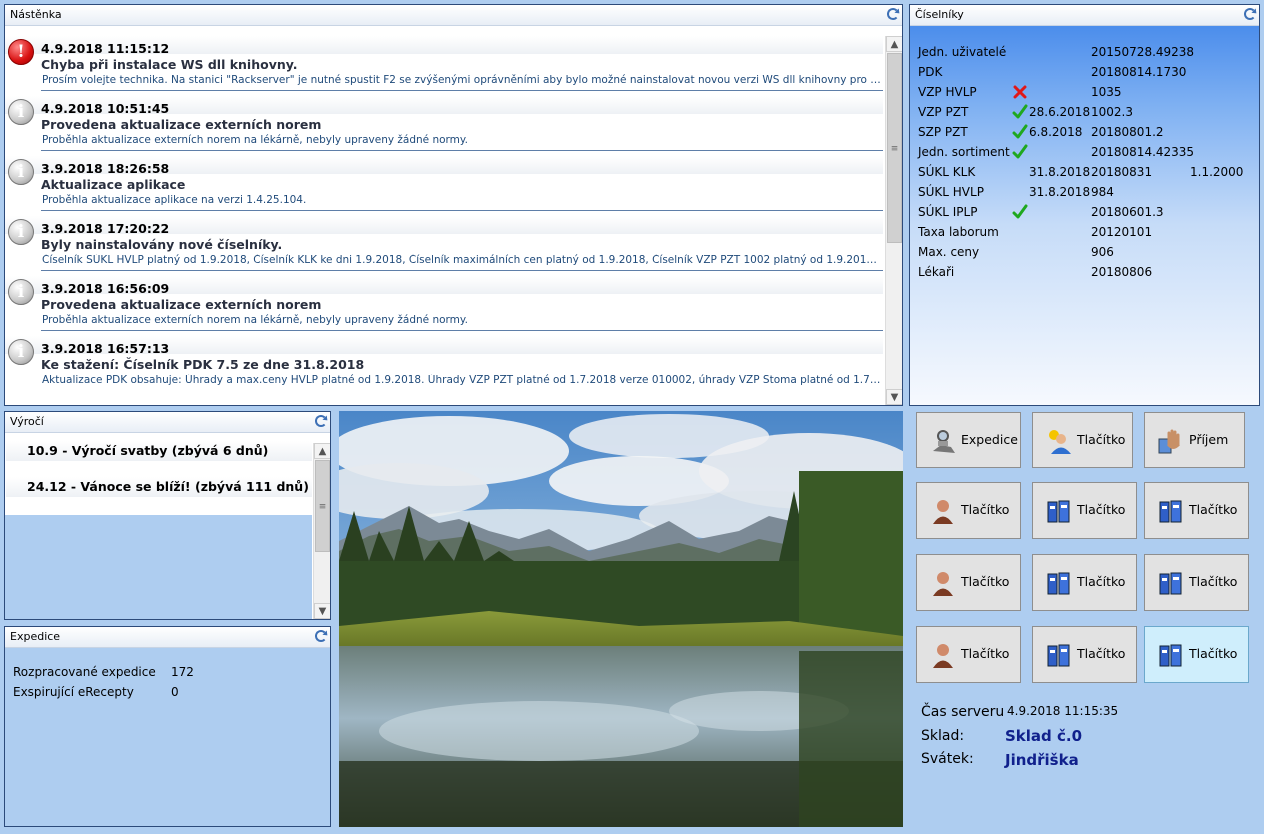  I want to click on ciselnik-version: 1035, so click(1106, 92).